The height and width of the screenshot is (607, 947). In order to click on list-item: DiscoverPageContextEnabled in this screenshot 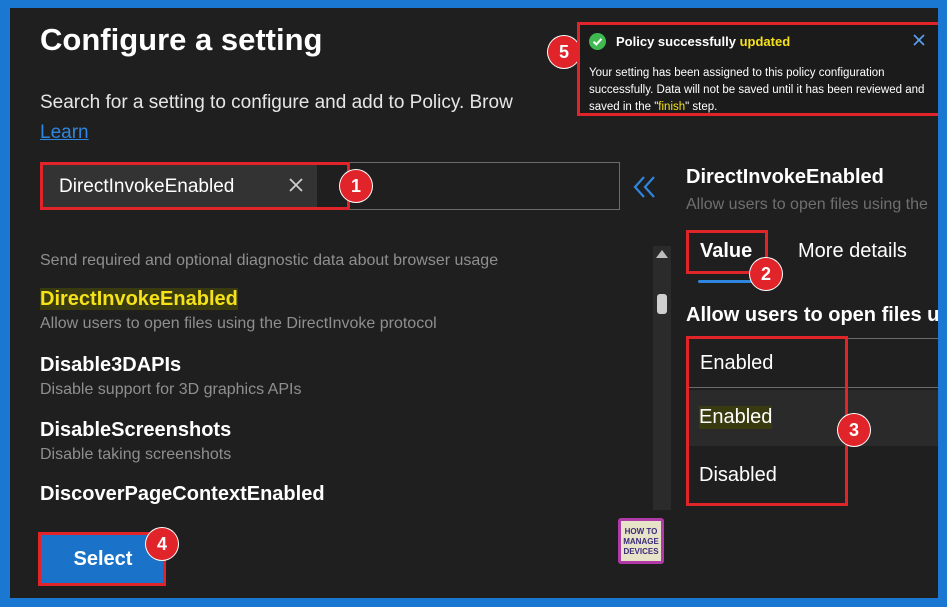, I will do `click(340, 494)`.